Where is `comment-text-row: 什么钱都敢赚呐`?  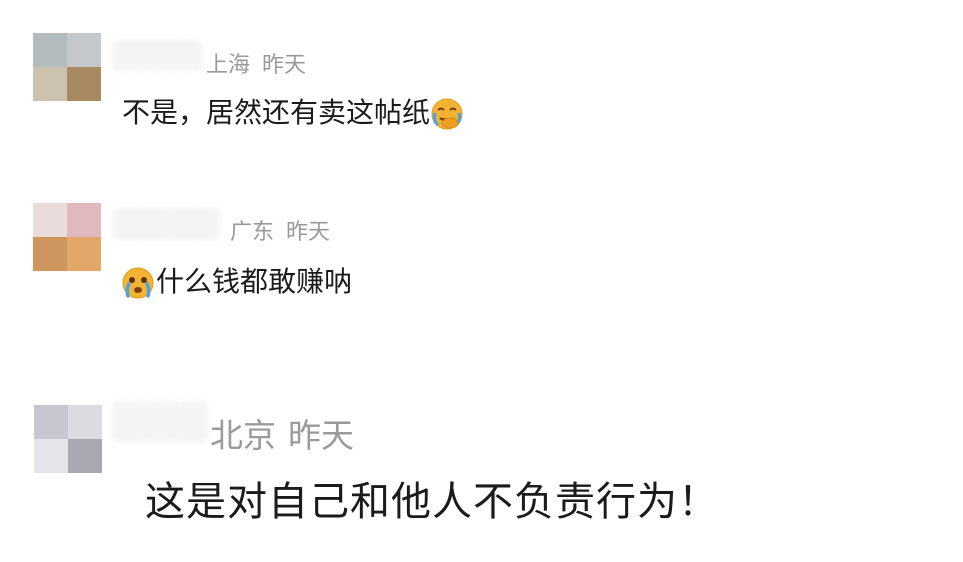 comment-text-row: 什么钱都敢赚呐 is located at coordinates (236, 282).